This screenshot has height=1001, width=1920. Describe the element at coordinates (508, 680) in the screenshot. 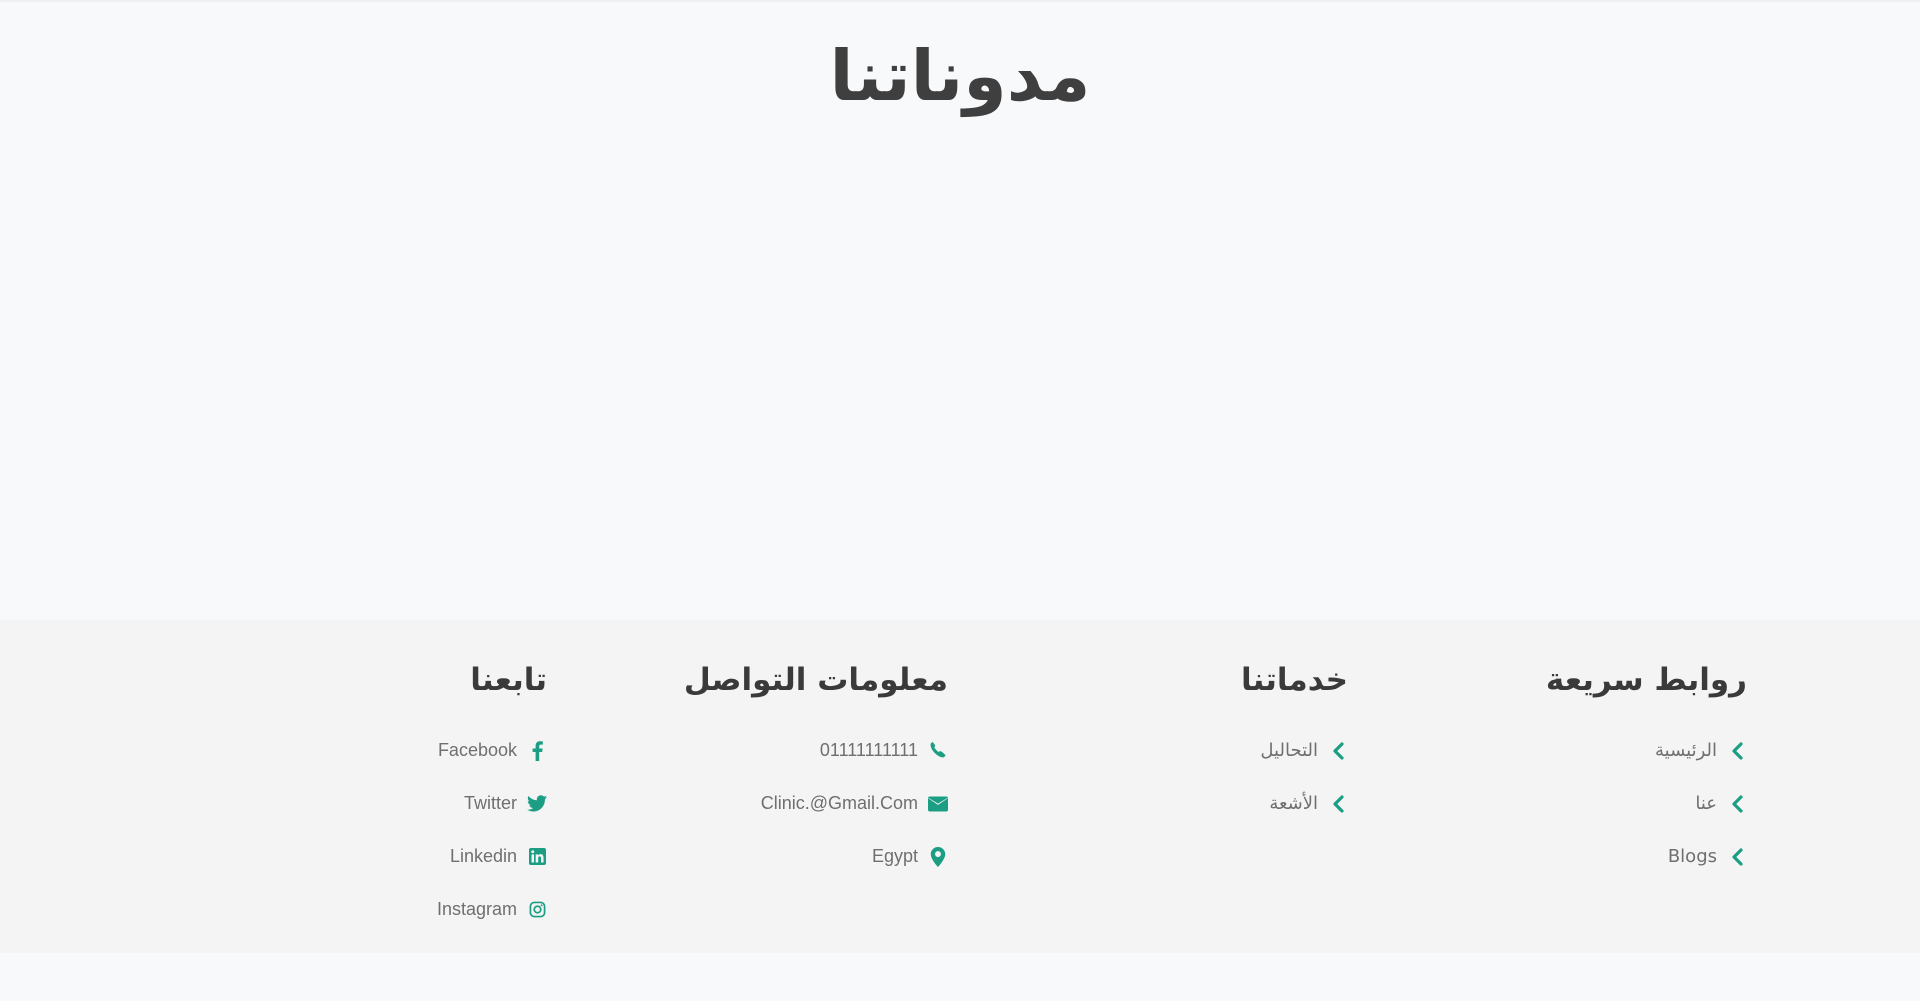

I see `follow-title: تابعنا` at that location.